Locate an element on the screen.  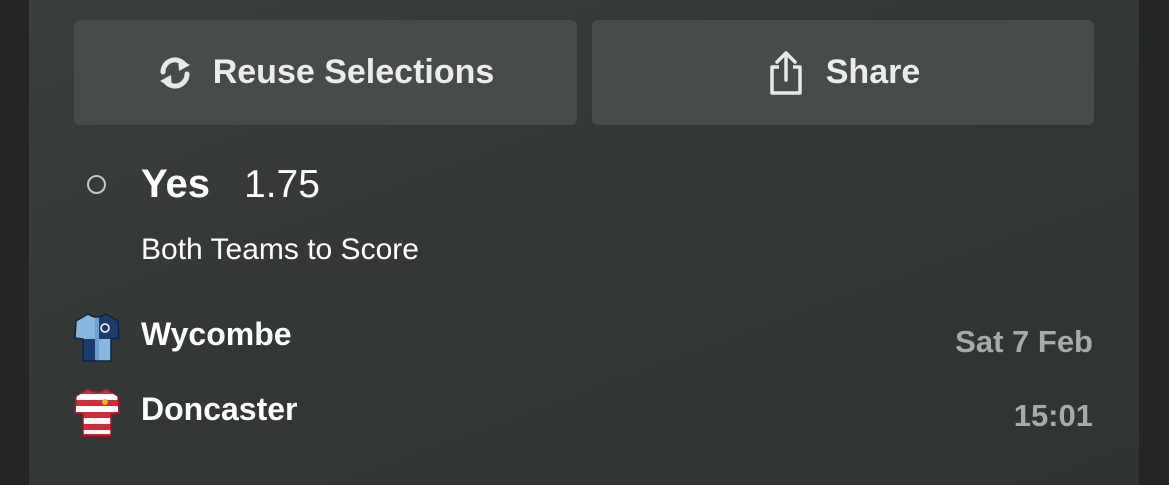
share-icon is located at coordinates (786, 73).